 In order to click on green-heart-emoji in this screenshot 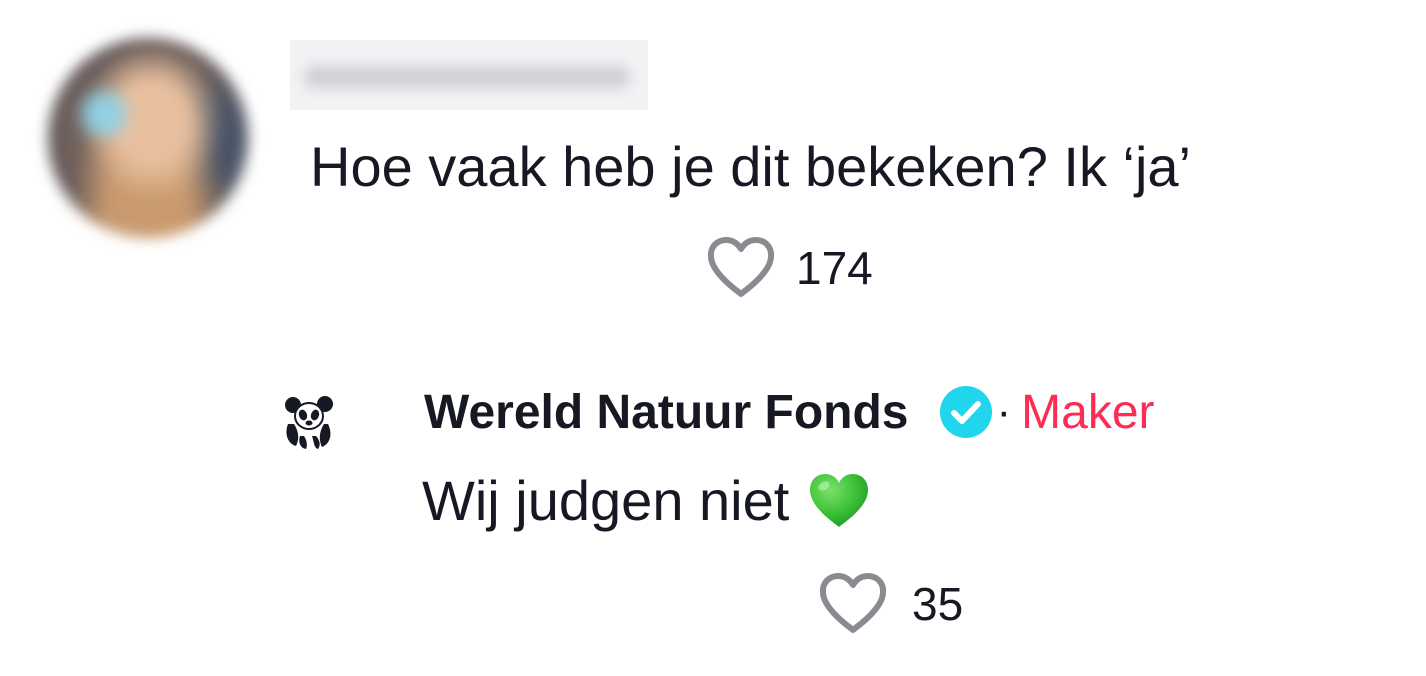, I will do `click(839, 500)`.